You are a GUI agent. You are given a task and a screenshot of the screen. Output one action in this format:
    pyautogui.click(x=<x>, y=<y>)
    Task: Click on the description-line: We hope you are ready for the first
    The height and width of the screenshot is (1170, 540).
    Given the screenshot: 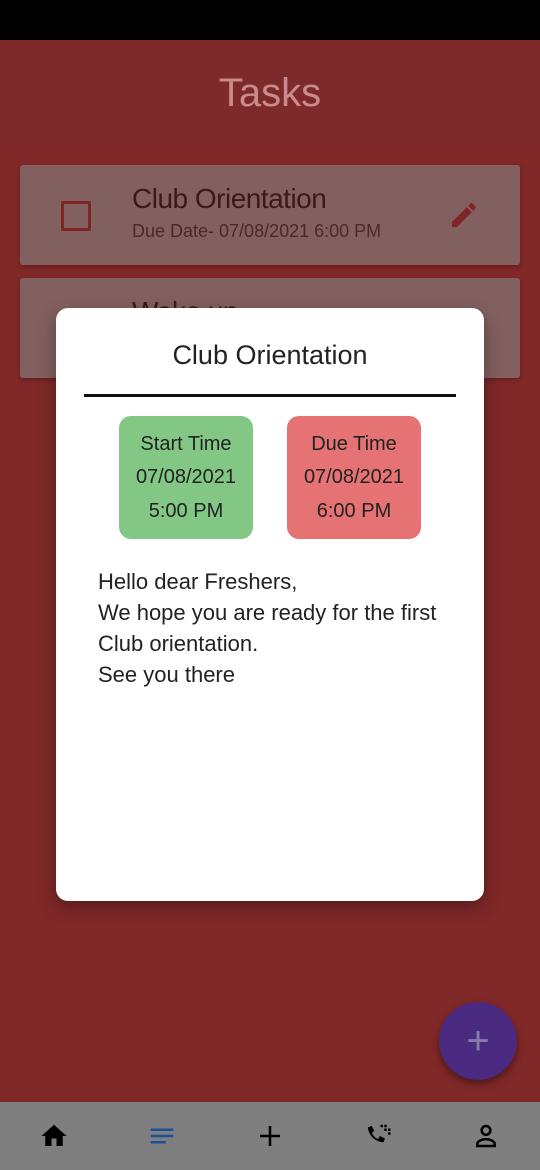 What is the action you would take?
    pyautogui.click(x=267, y=612)
    